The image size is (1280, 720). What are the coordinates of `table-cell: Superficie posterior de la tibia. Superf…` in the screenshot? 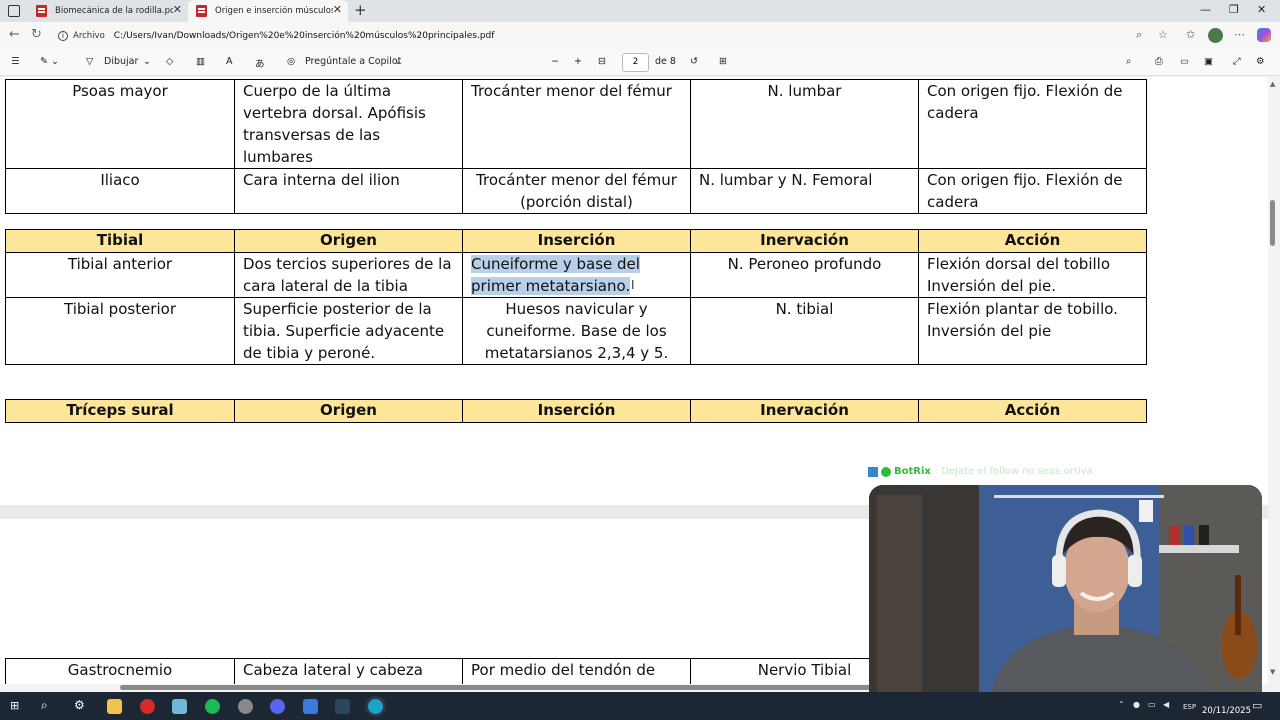 It's located at (348, 331).